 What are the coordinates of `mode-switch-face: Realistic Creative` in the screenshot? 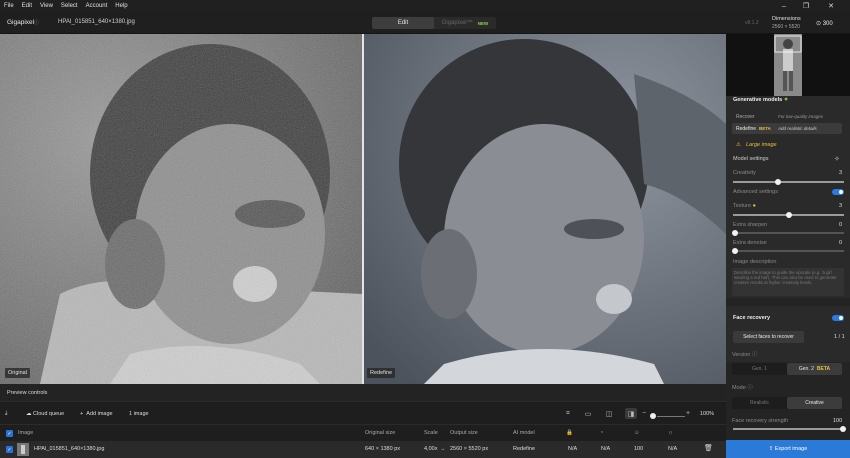 It's located at (787, 403).